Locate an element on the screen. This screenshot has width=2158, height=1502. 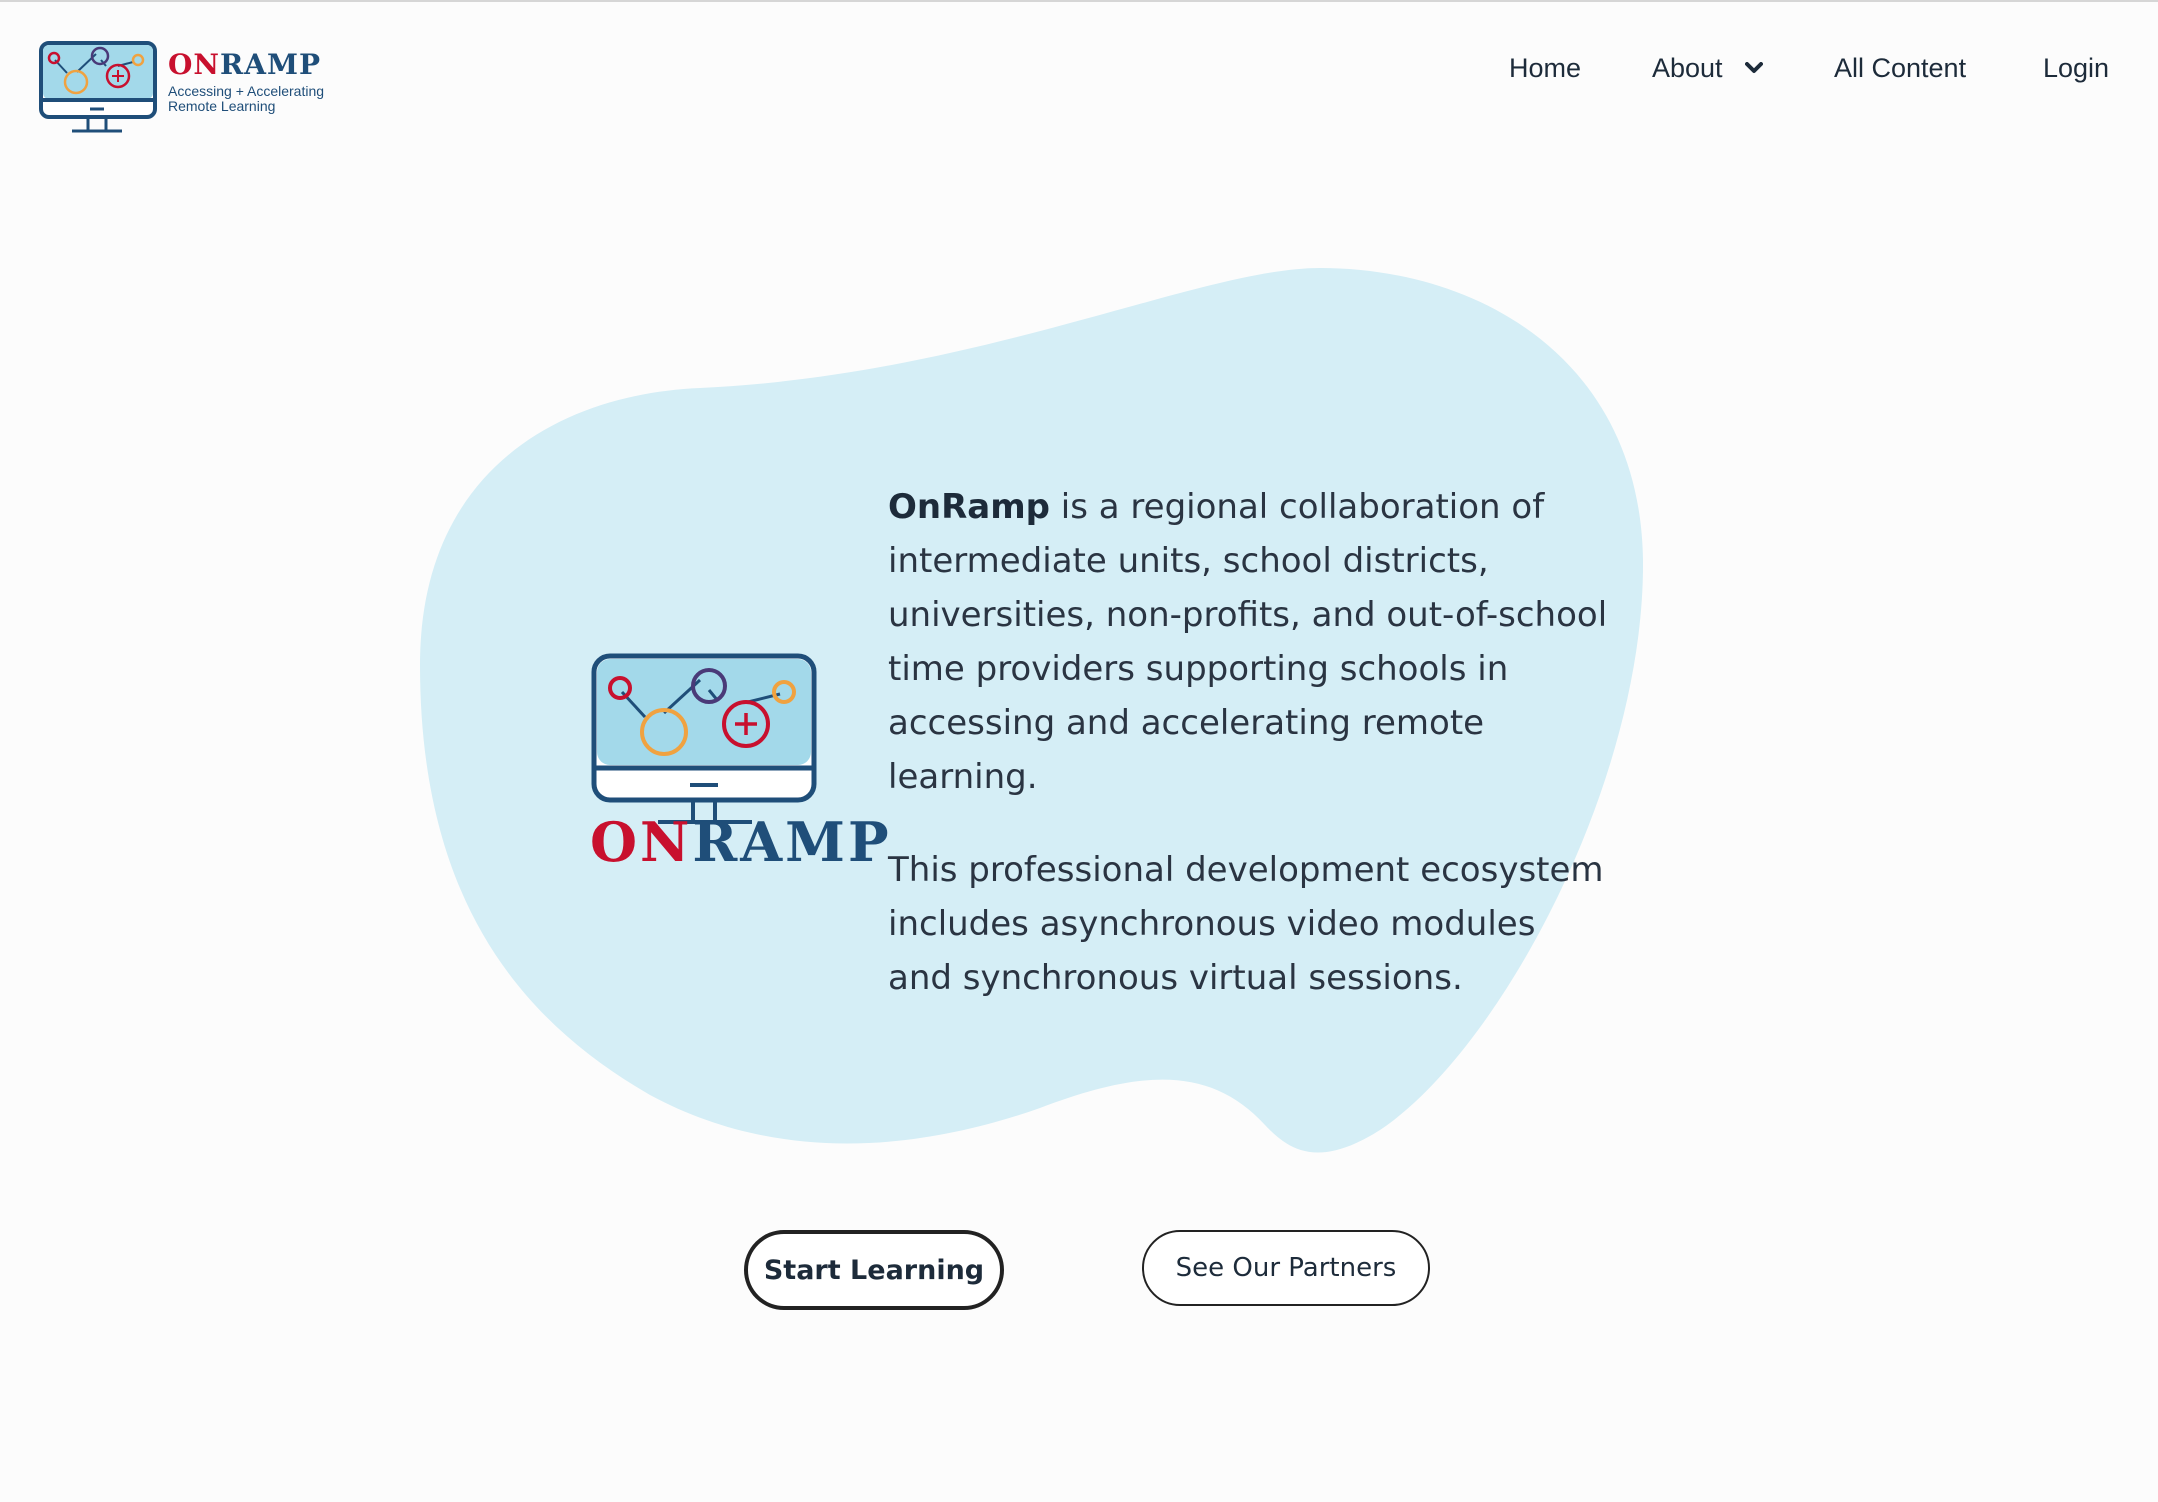
see-partners-button: See Our Partners is located at coordinates (1286, 1268).